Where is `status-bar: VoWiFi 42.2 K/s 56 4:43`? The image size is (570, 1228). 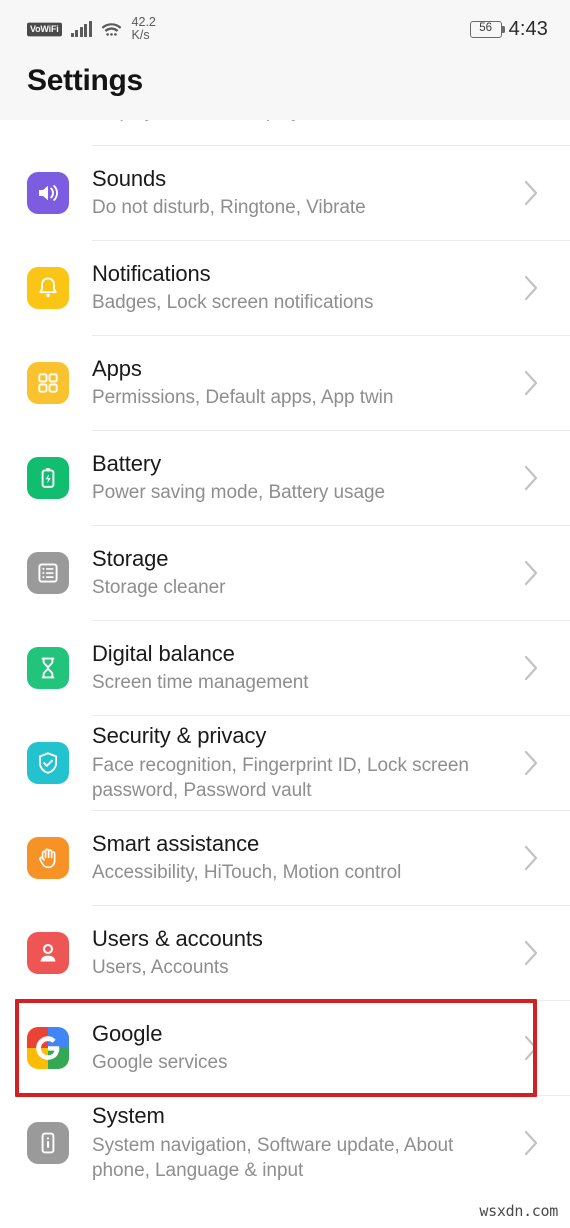
status-bar: VoWiFi 42.2 K/s 56 4:43 is located at coordinates (285, 29).